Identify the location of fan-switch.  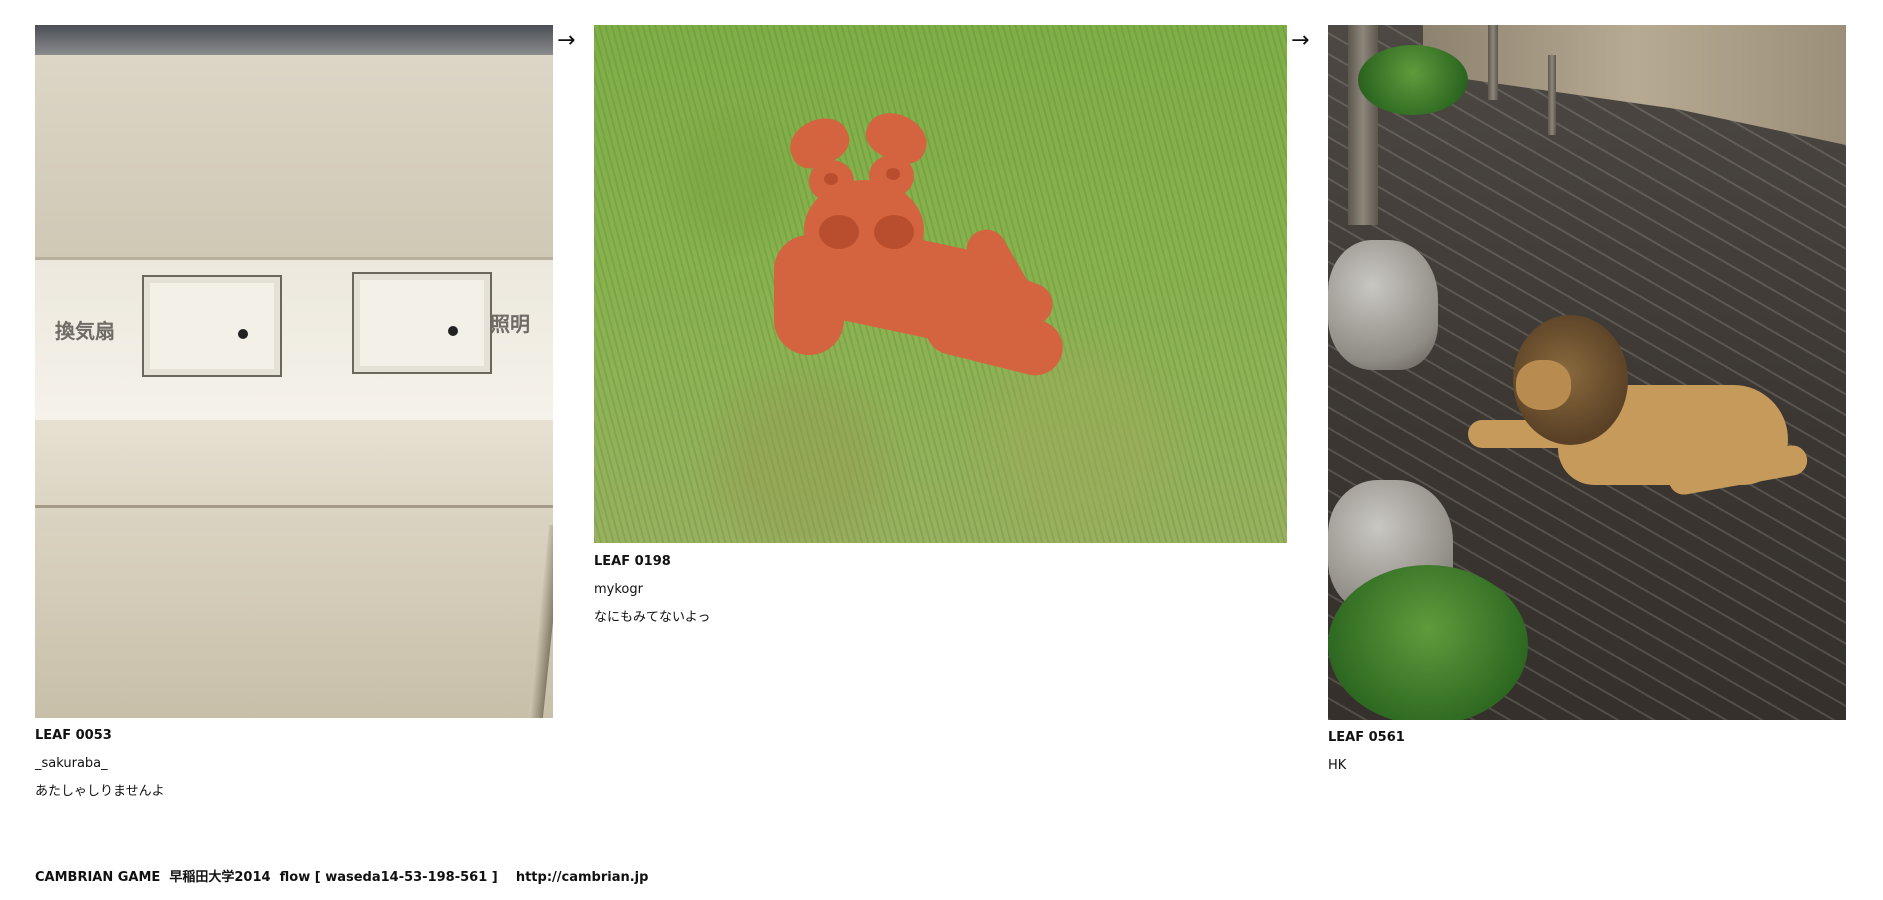
(212, 326).